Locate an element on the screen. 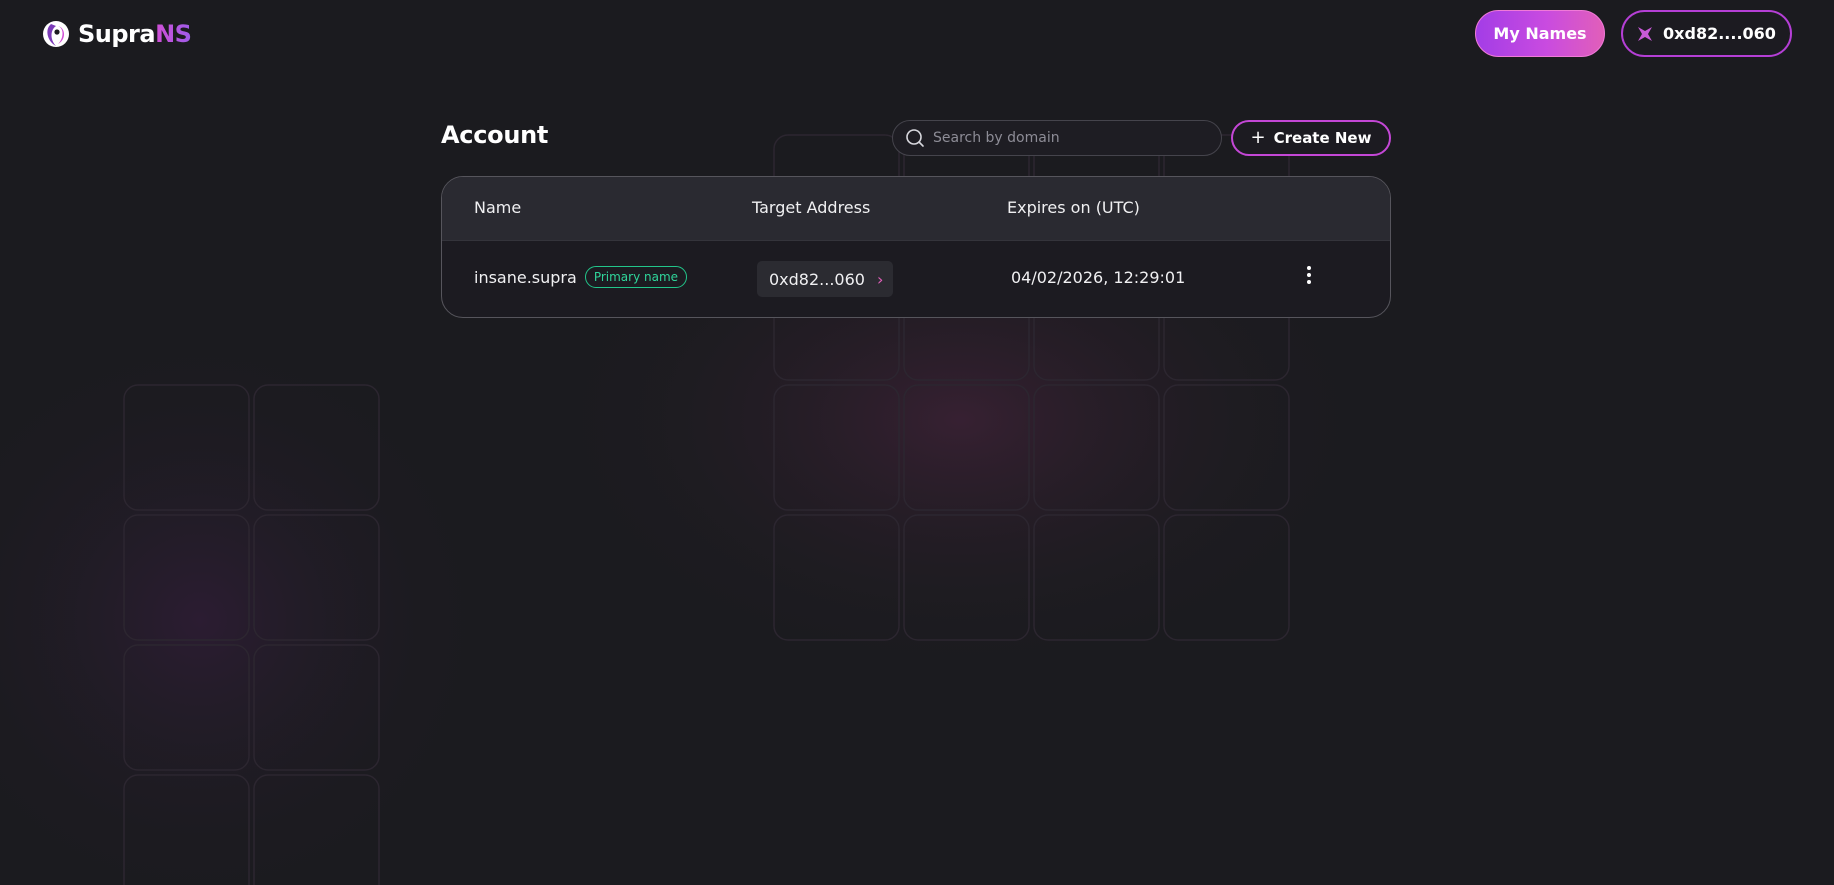  page-title: Account is located at coordinates (495, 135).